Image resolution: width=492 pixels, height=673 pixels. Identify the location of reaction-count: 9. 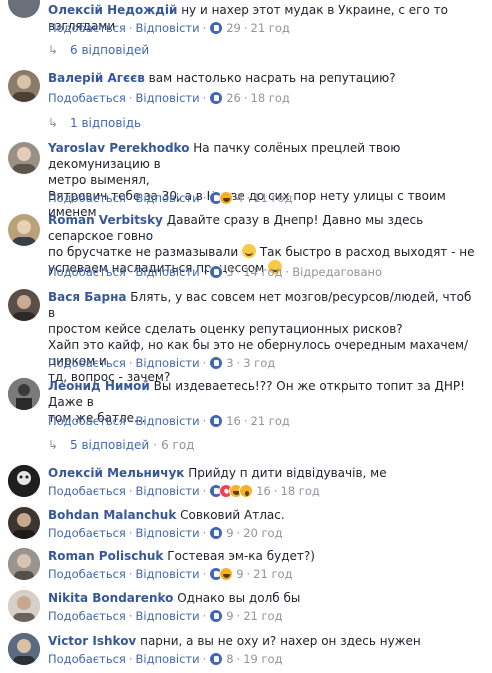
(230, 533).